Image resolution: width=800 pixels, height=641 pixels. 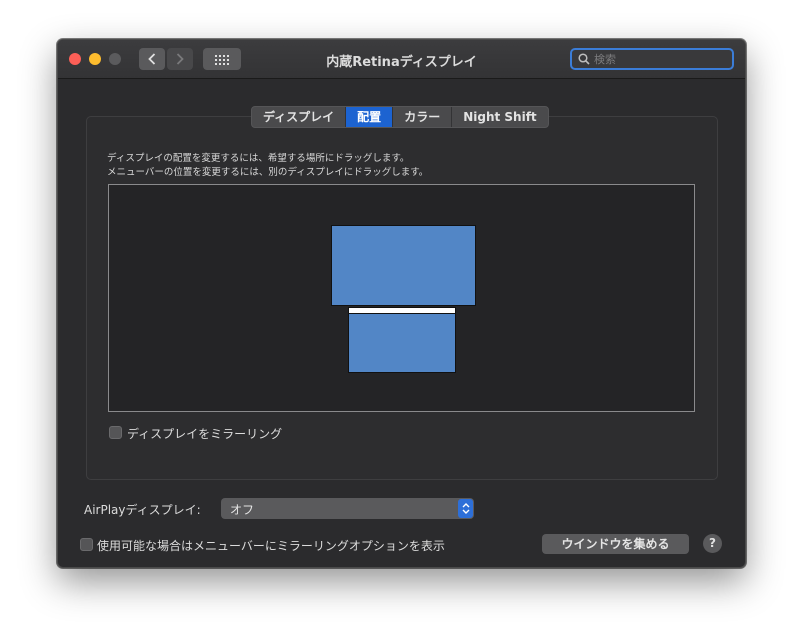 What do you see at coordinates (712, 543) in the screenshot?
I see `help-button: ?` at bounding box center [712, 543].